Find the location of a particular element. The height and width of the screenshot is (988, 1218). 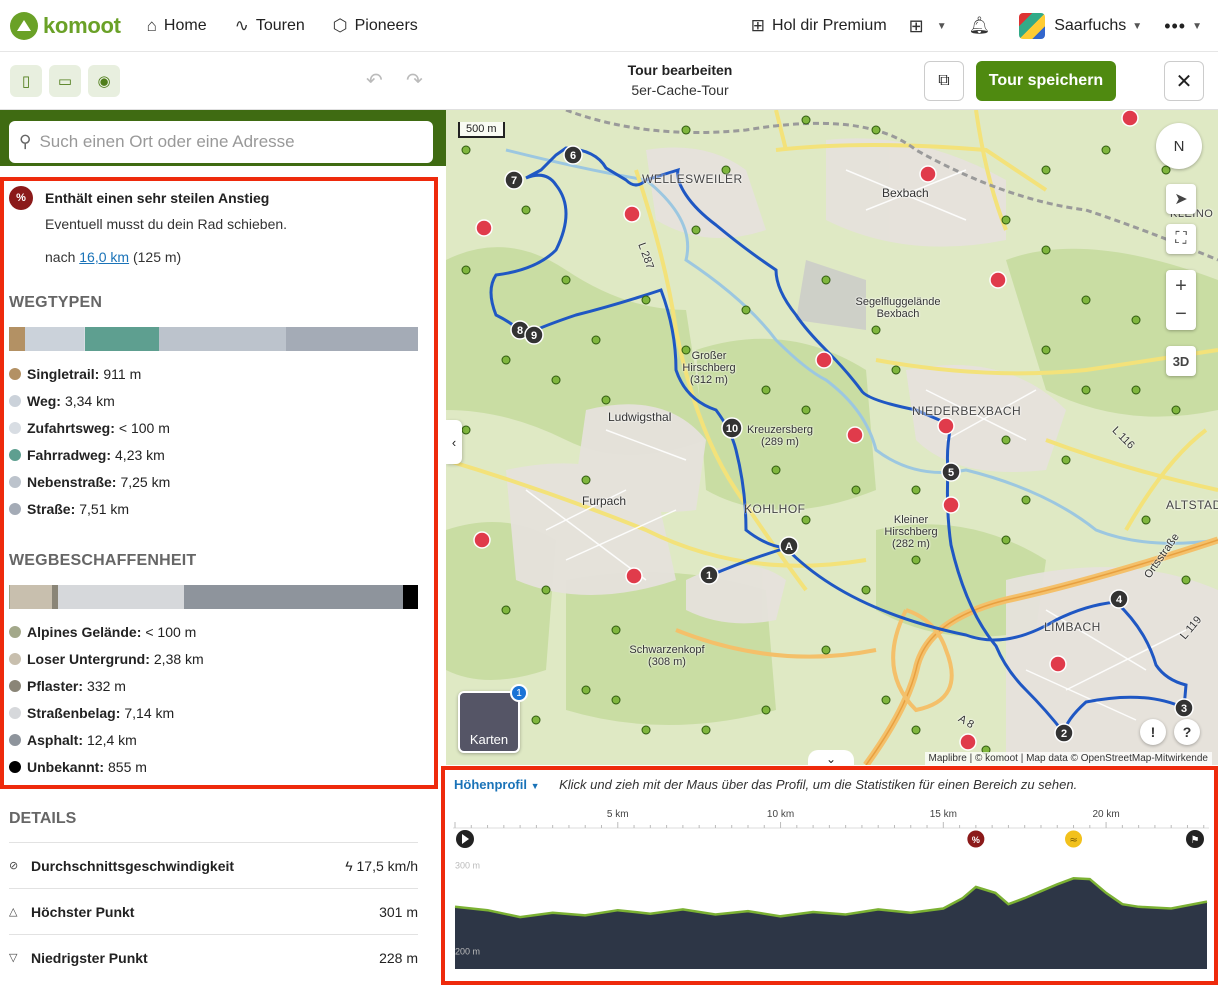

collapse-panel-button: ‹ is located at coordinates (454, 442).